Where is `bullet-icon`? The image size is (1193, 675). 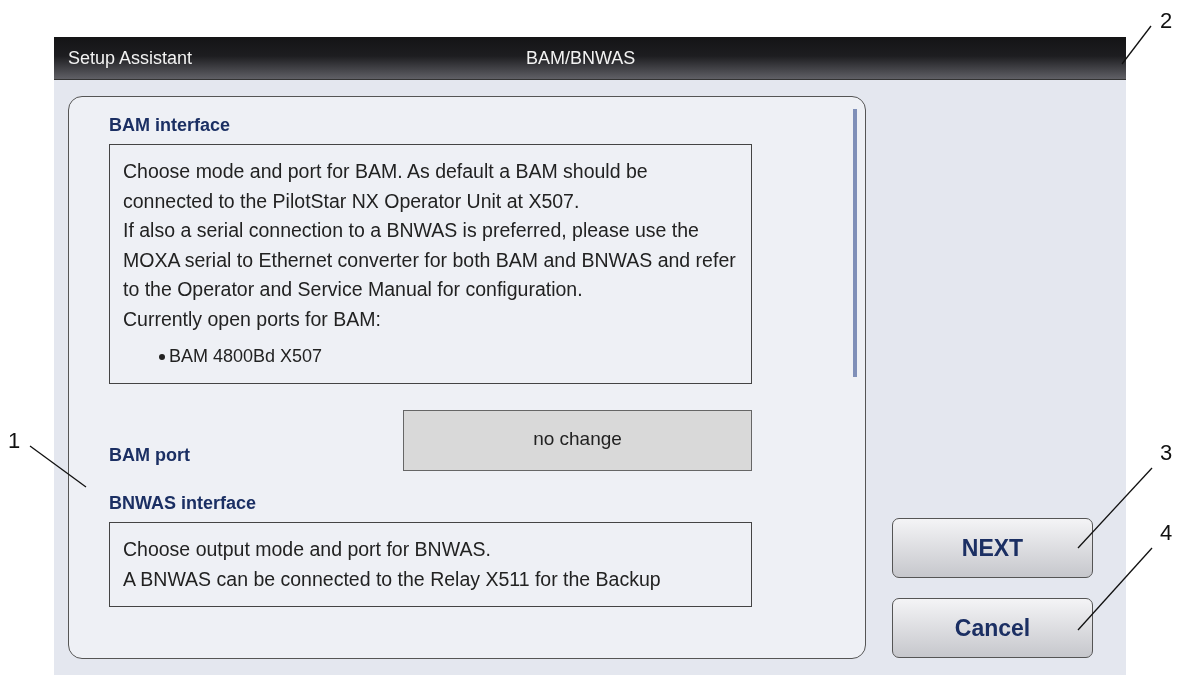 bullet-icon is located at coordinates (162, 356).